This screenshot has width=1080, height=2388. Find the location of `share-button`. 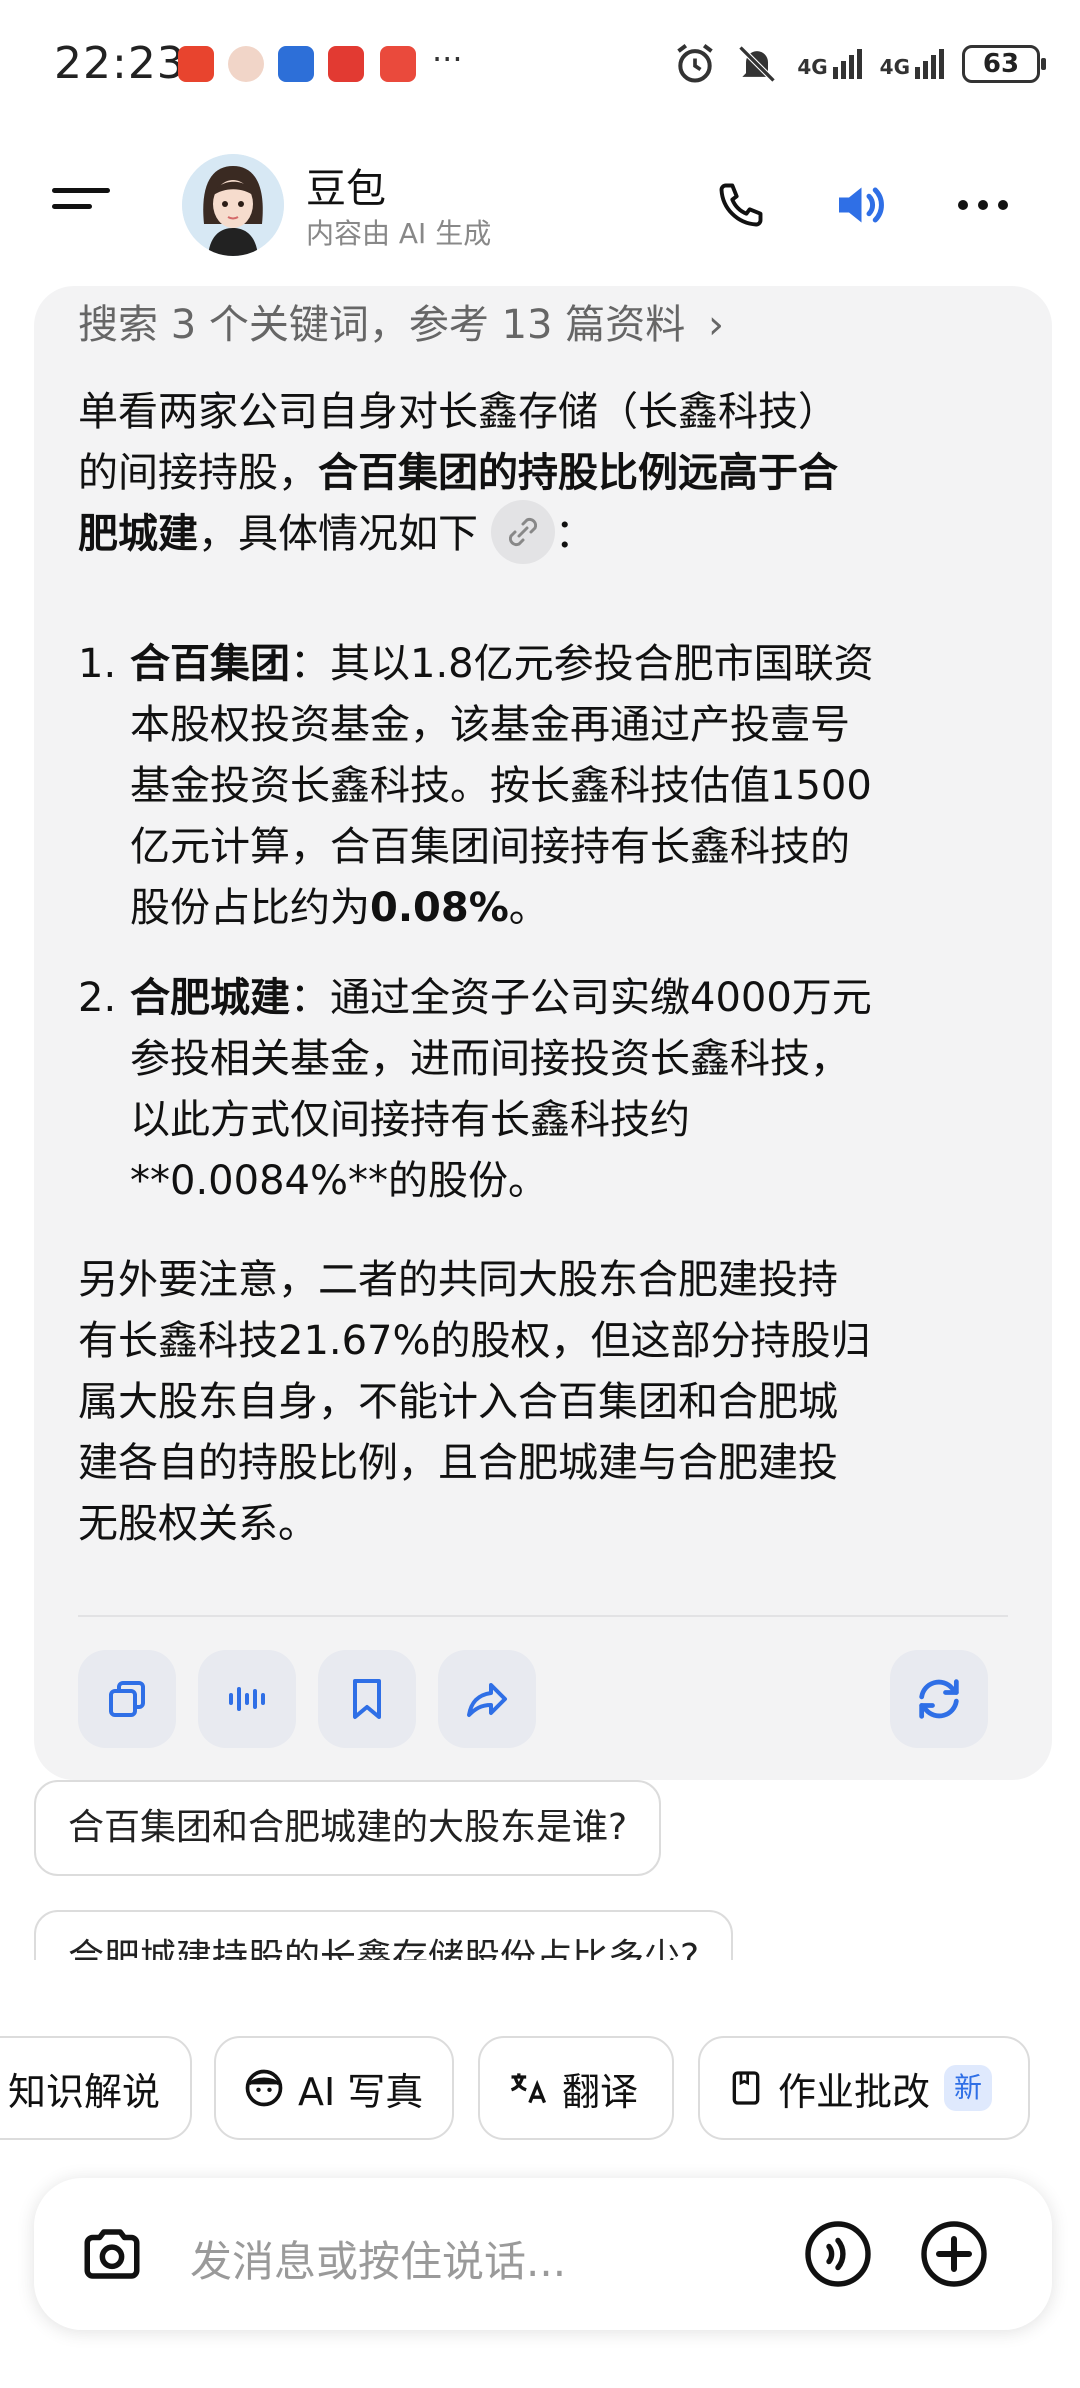

share-button is located at coordinates (487, 1699).